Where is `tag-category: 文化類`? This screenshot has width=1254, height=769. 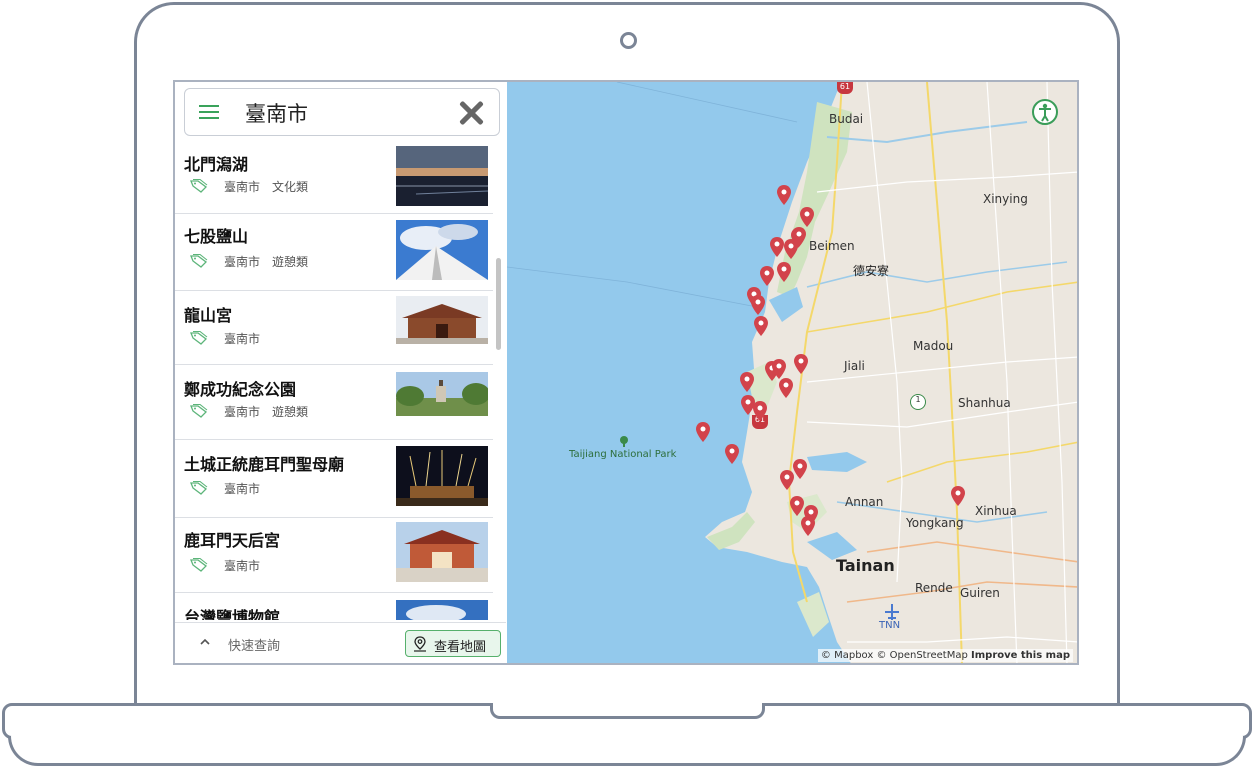 tag-category: 文化類 is located at coordinates (290, 186).